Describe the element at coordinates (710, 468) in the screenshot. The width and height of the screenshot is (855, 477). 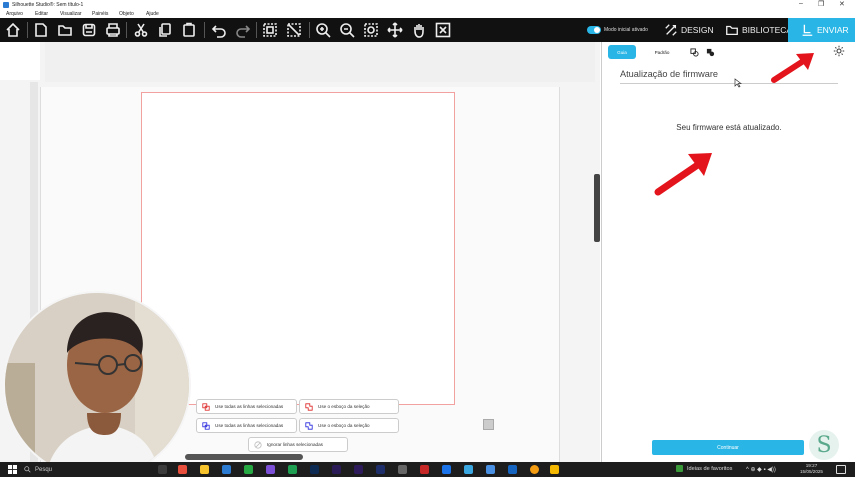
I see `favorites-label: Ideias de favoritos` at that location.